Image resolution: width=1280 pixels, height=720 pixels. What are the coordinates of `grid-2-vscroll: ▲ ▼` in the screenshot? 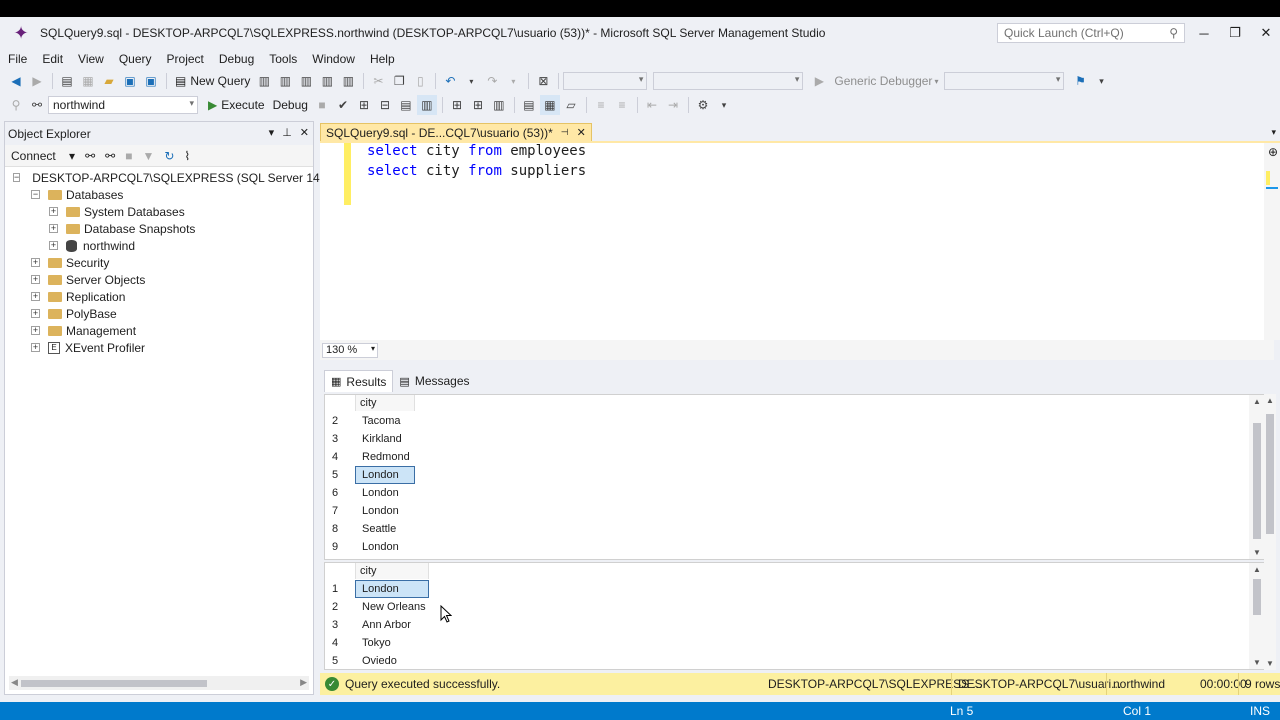 It's located at (1257, 616).